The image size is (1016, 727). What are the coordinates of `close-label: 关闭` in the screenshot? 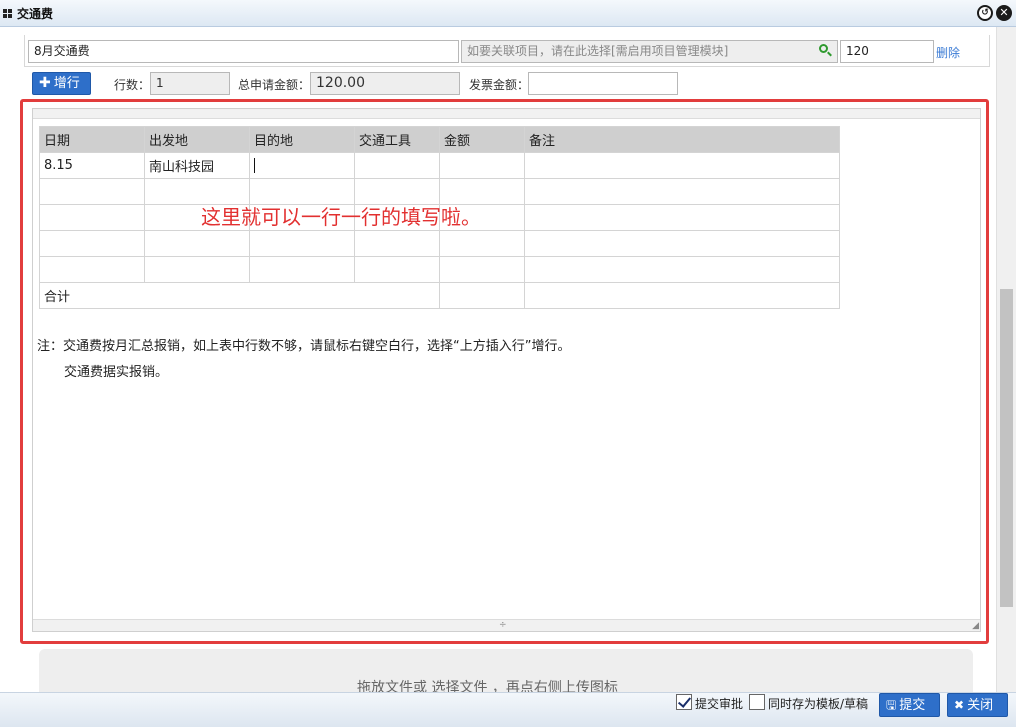 It's located at (980, 705).